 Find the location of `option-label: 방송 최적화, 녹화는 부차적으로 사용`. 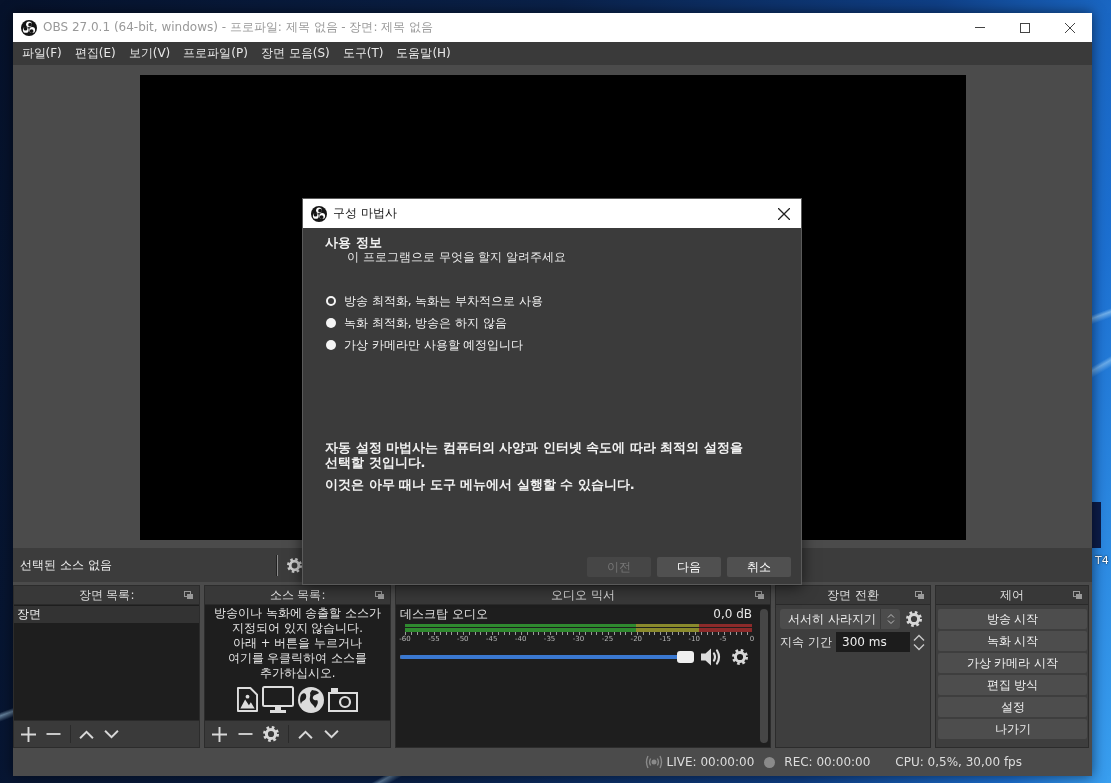

option-label: 방송 최적화, 녹화는 부차적으로 사용 is located at coordinates (444, 301).